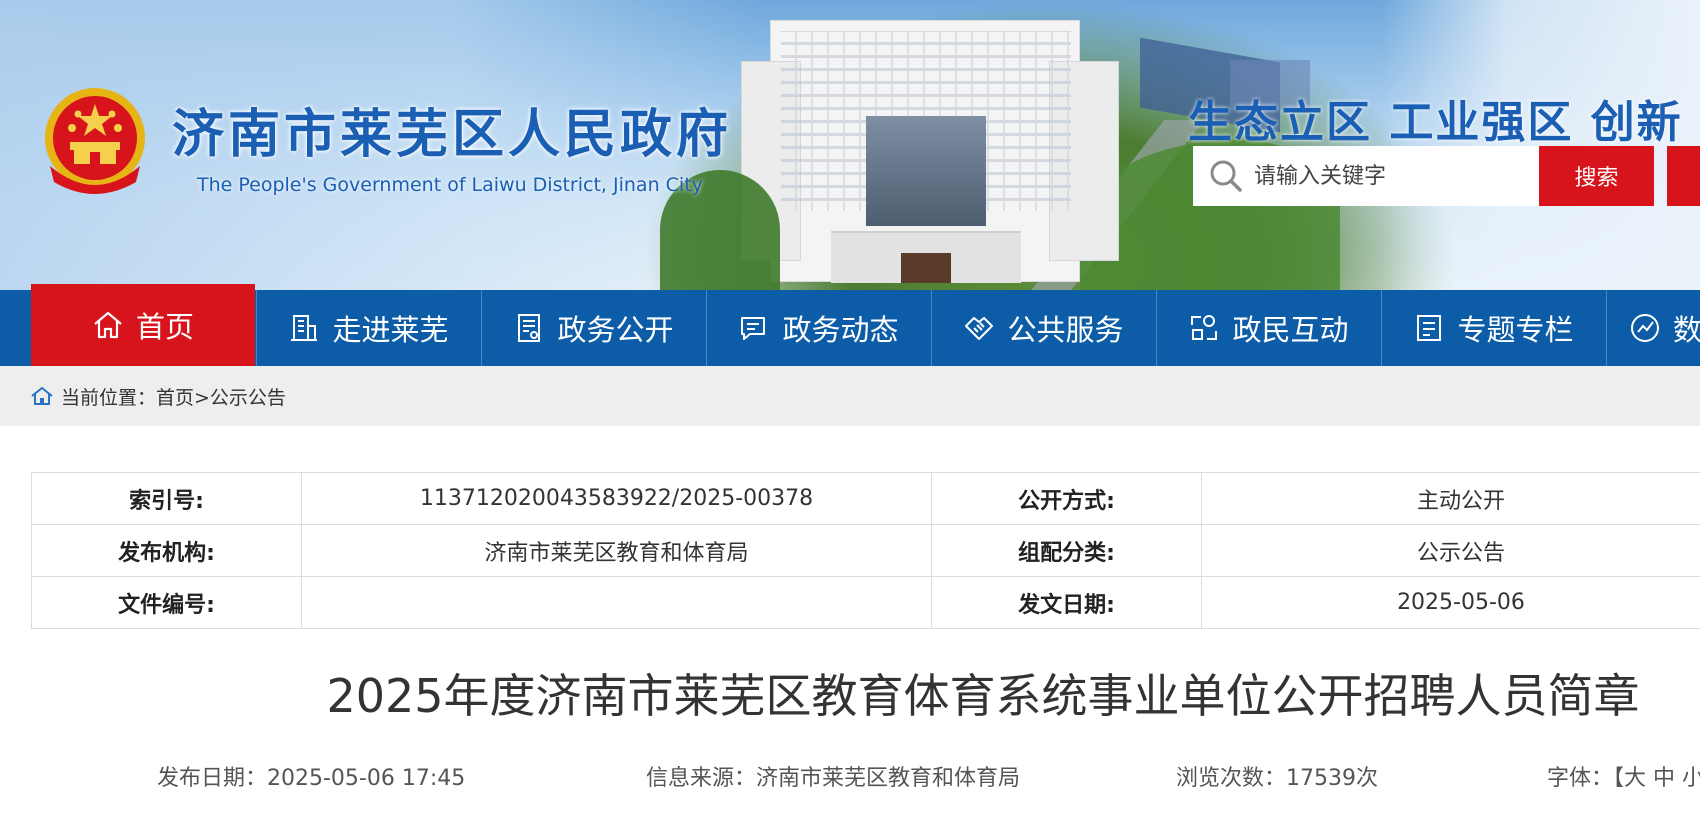  I want to click on meta-label: 发布机构:, so click(166, 550).